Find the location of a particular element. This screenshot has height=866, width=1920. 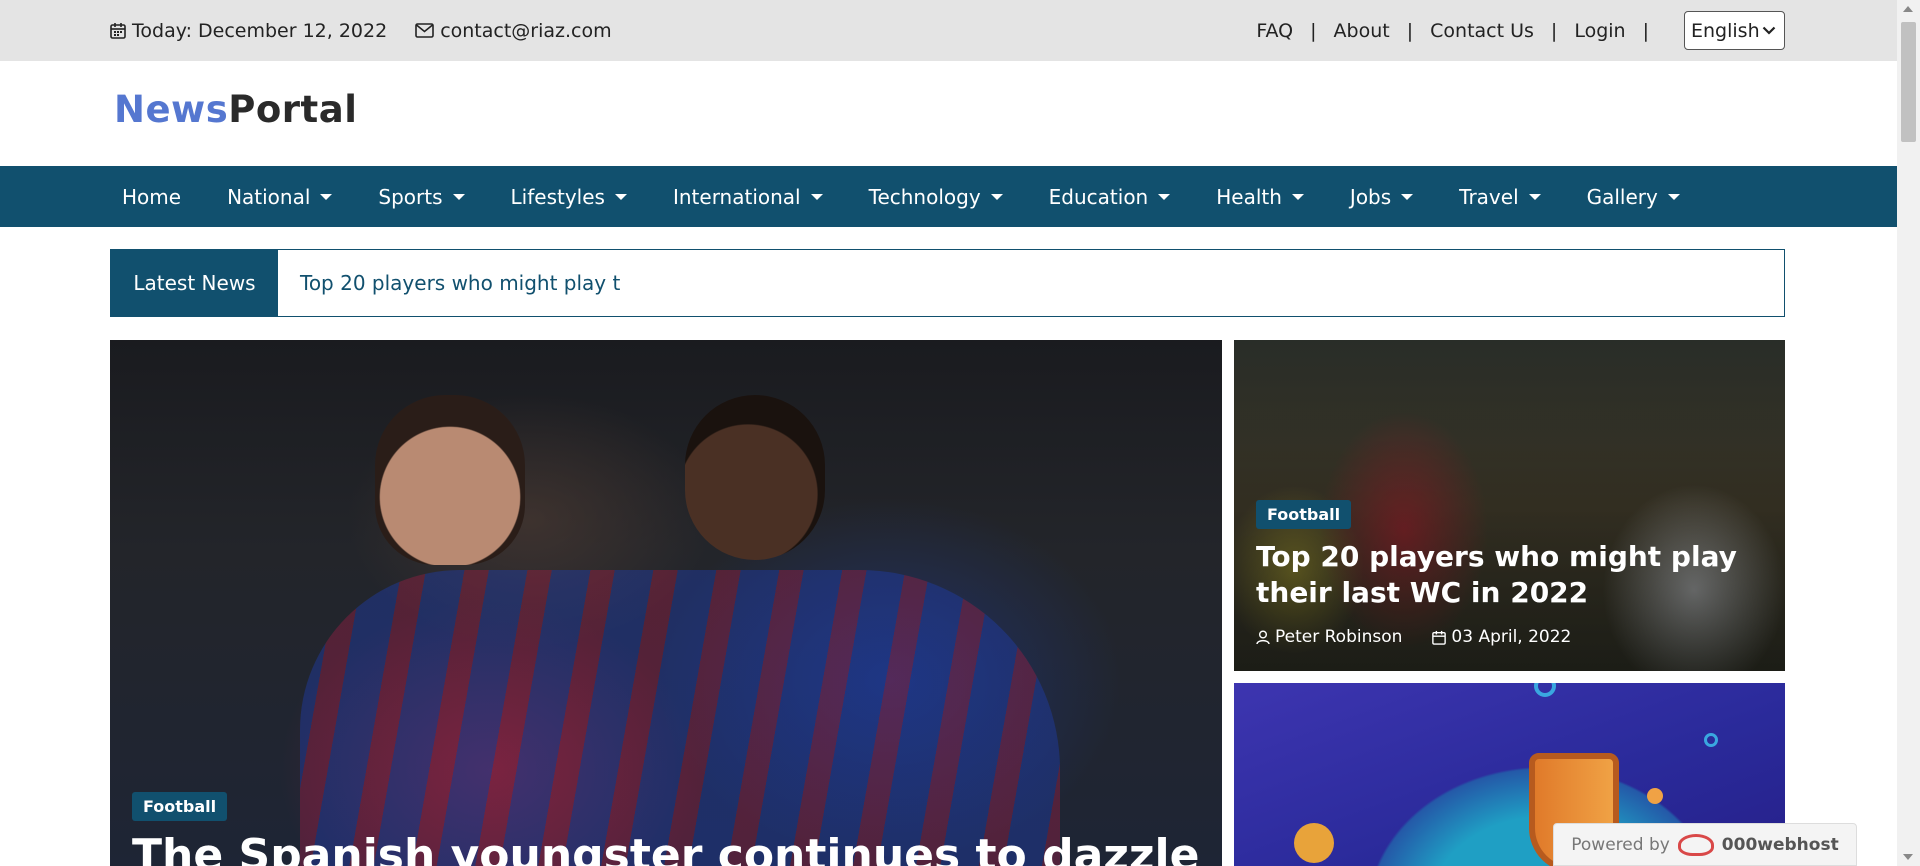

nav-item-education: Education is located at coordinates (1110, 197).